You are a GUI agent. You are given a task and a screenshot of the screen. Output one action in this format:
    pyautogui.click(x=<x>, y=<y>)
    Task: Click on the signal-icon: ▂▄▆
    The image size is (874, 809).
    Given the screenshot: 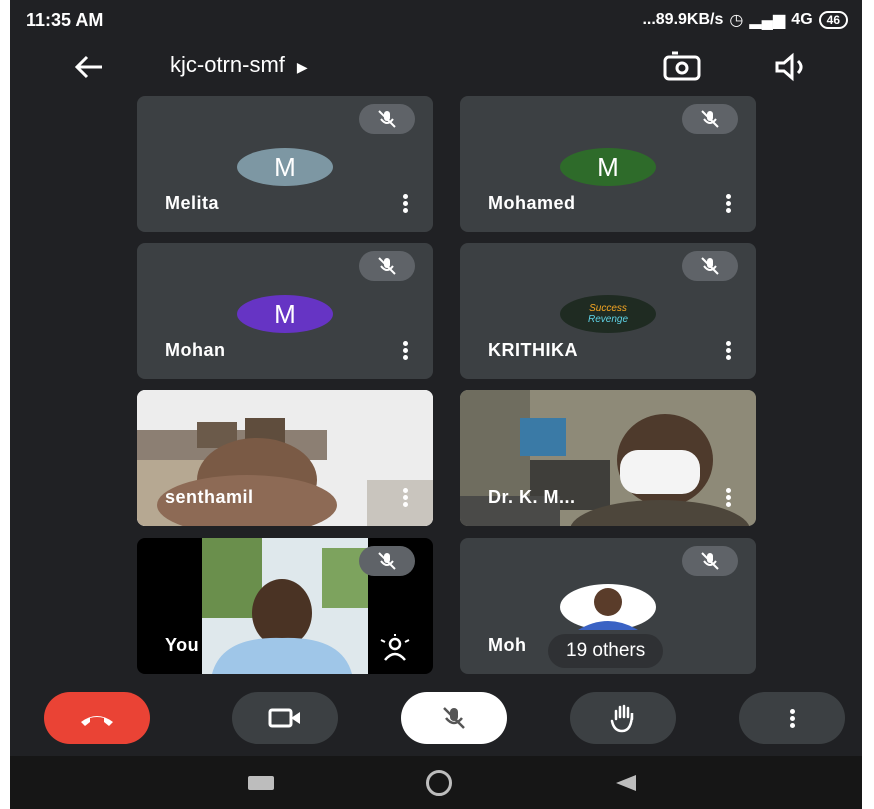 What is the action you would take?
    pyautogui.click(x=767, y=20)
    